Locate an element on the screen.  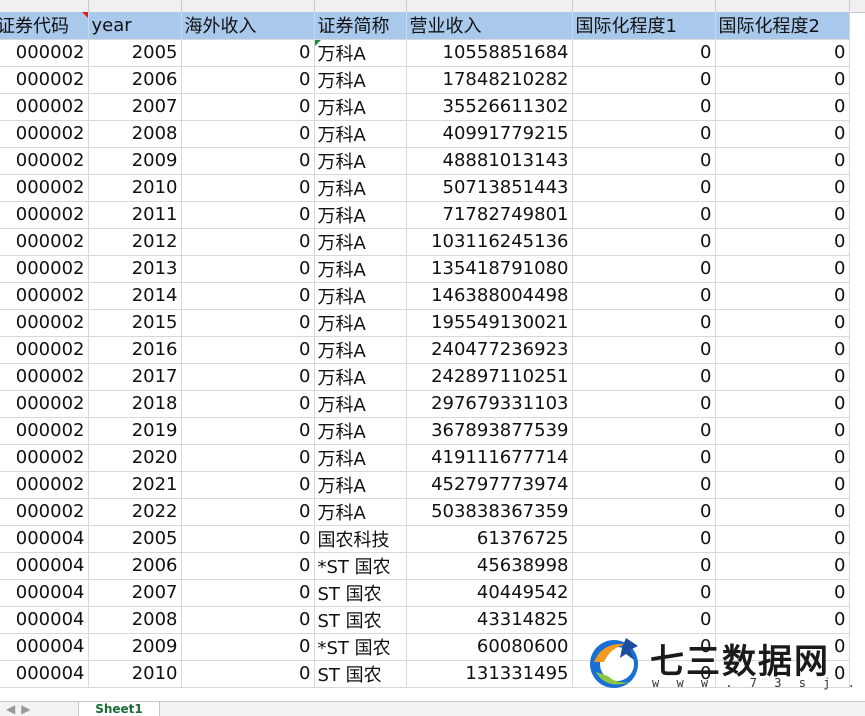
cell-revenue: 61376725 is located at coordinates (489, 539).